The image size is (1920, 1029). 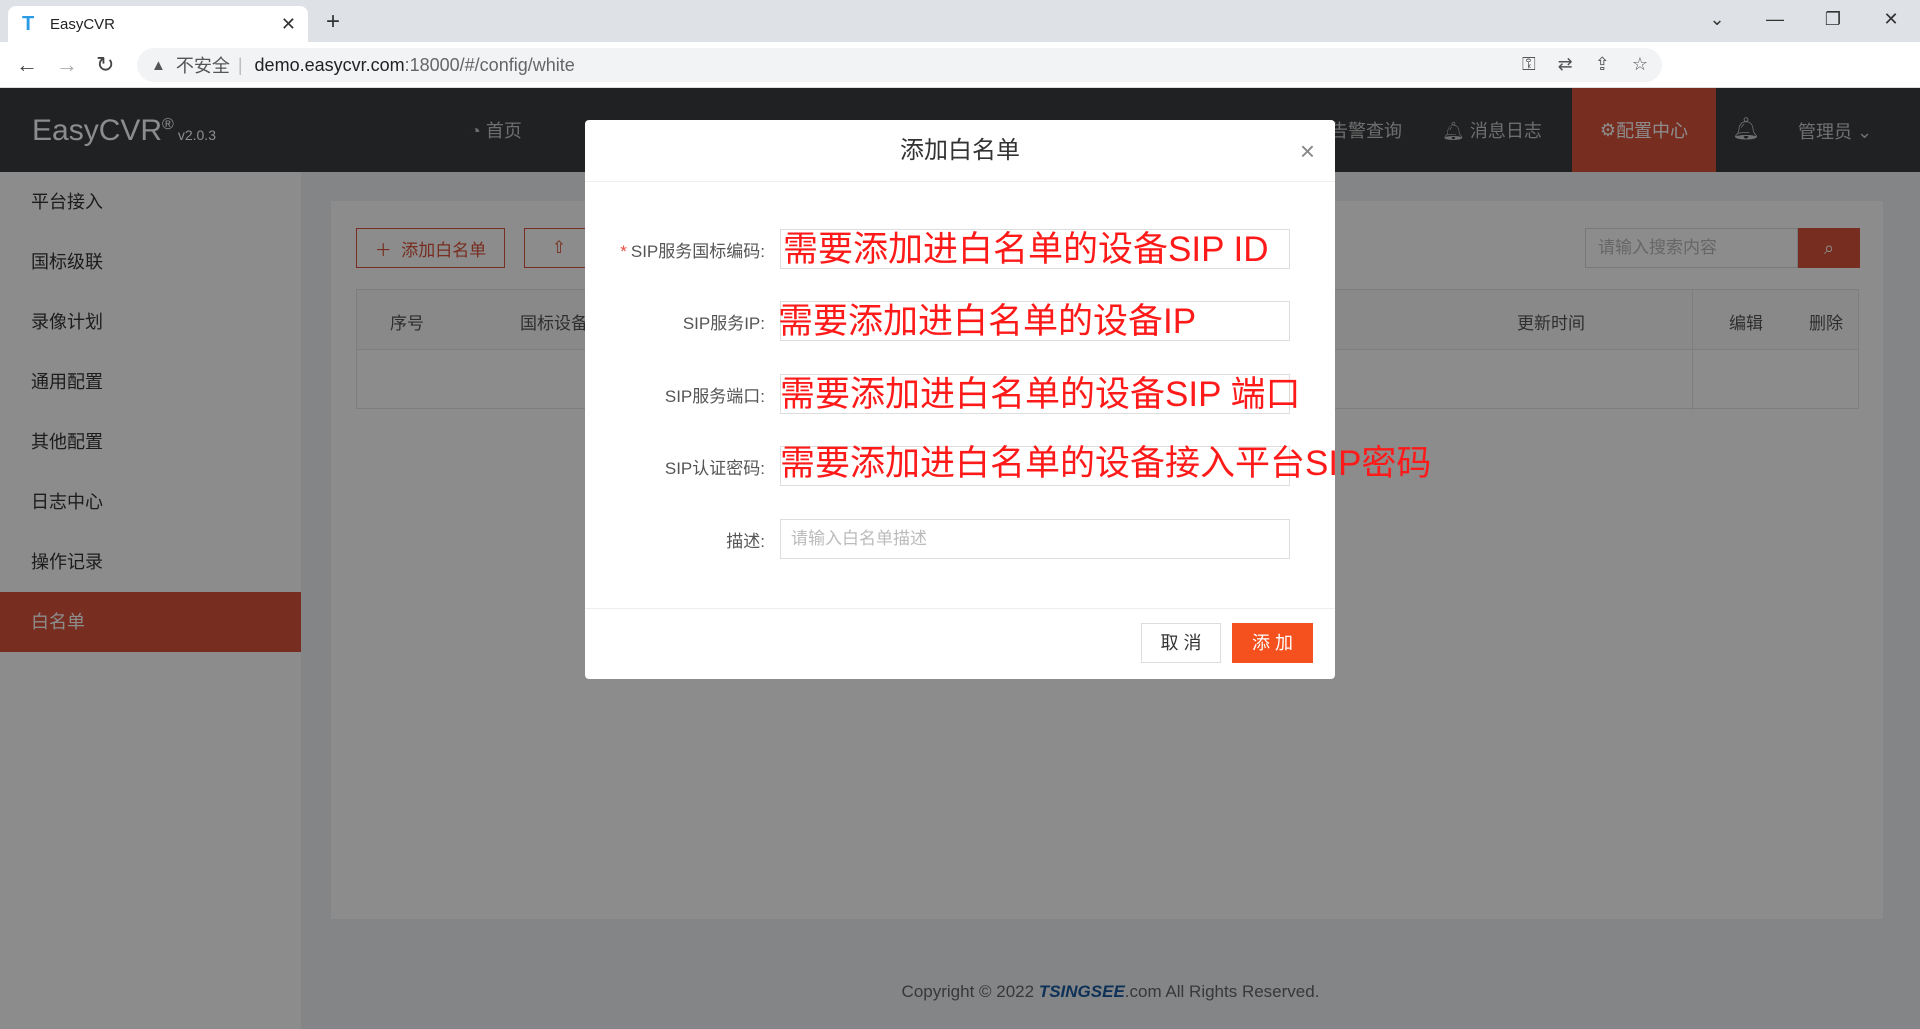 What do you see at coordinates (1035, 539) in the screenshot?
I see `description-input: 请输入白名单描述` at bounding box center [1035, 539].